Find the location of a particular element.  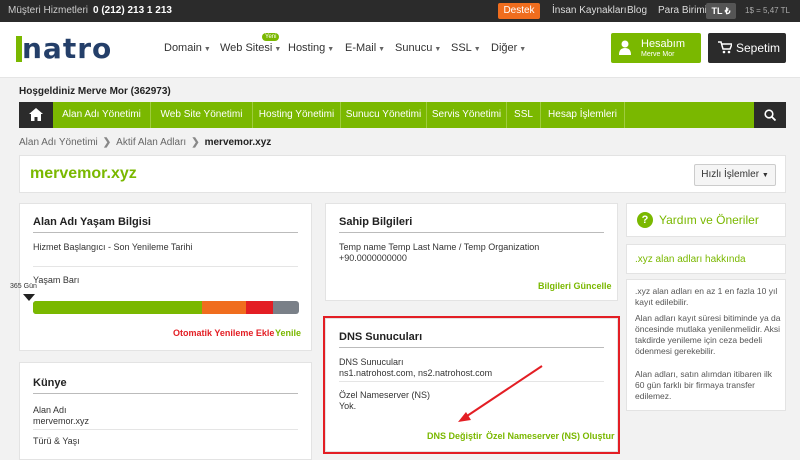

help-topic: .xyz alan adları hakkında is located at coordinates (706, 259).